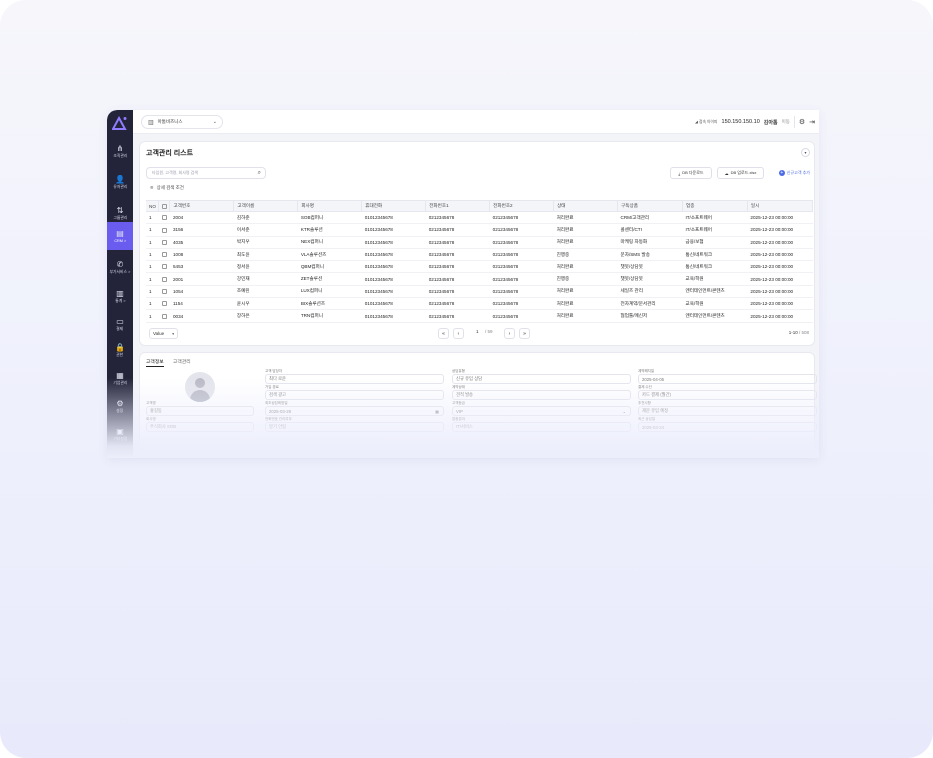 The width and height of the screenshot is (933, 758). What do you see at coordinates (691, 173) in the screenshot?
I see `db-download-button: ⤓ DB 다운로드` at bounding box center [691, 173].